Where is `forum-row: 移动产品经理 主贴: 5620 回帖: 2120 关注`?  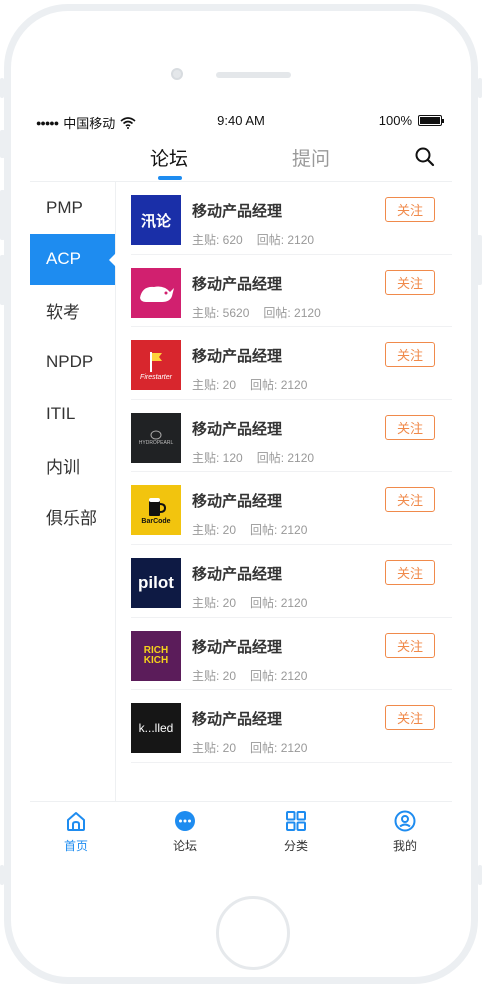
forum-row: 移动产品经理 主贴: 5620 回帖: 2120 关注 is located at coordinates (291, 291).